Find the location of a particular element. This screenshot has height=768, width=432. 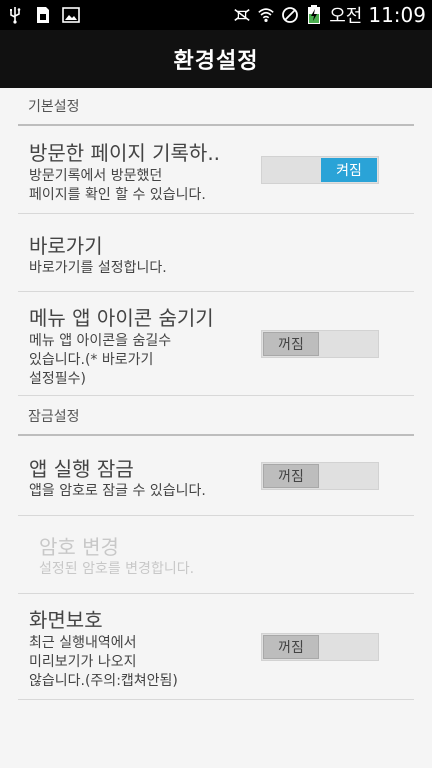

status-bar: 오전 11:09 is located at coordinates (216, 15).